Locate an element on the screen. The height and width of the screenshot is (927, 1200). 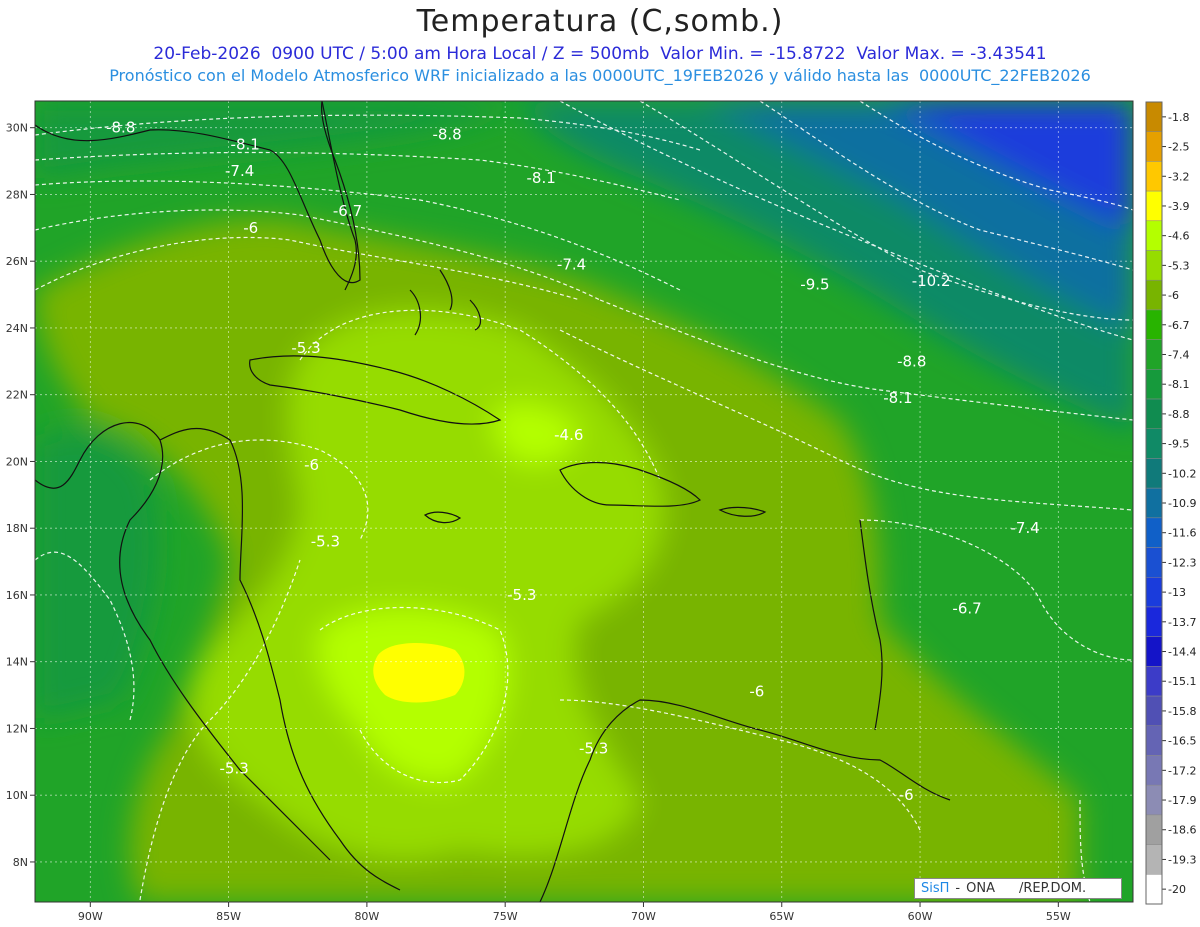
lon-tick-label: 75W is located at coordinates (505, 916).